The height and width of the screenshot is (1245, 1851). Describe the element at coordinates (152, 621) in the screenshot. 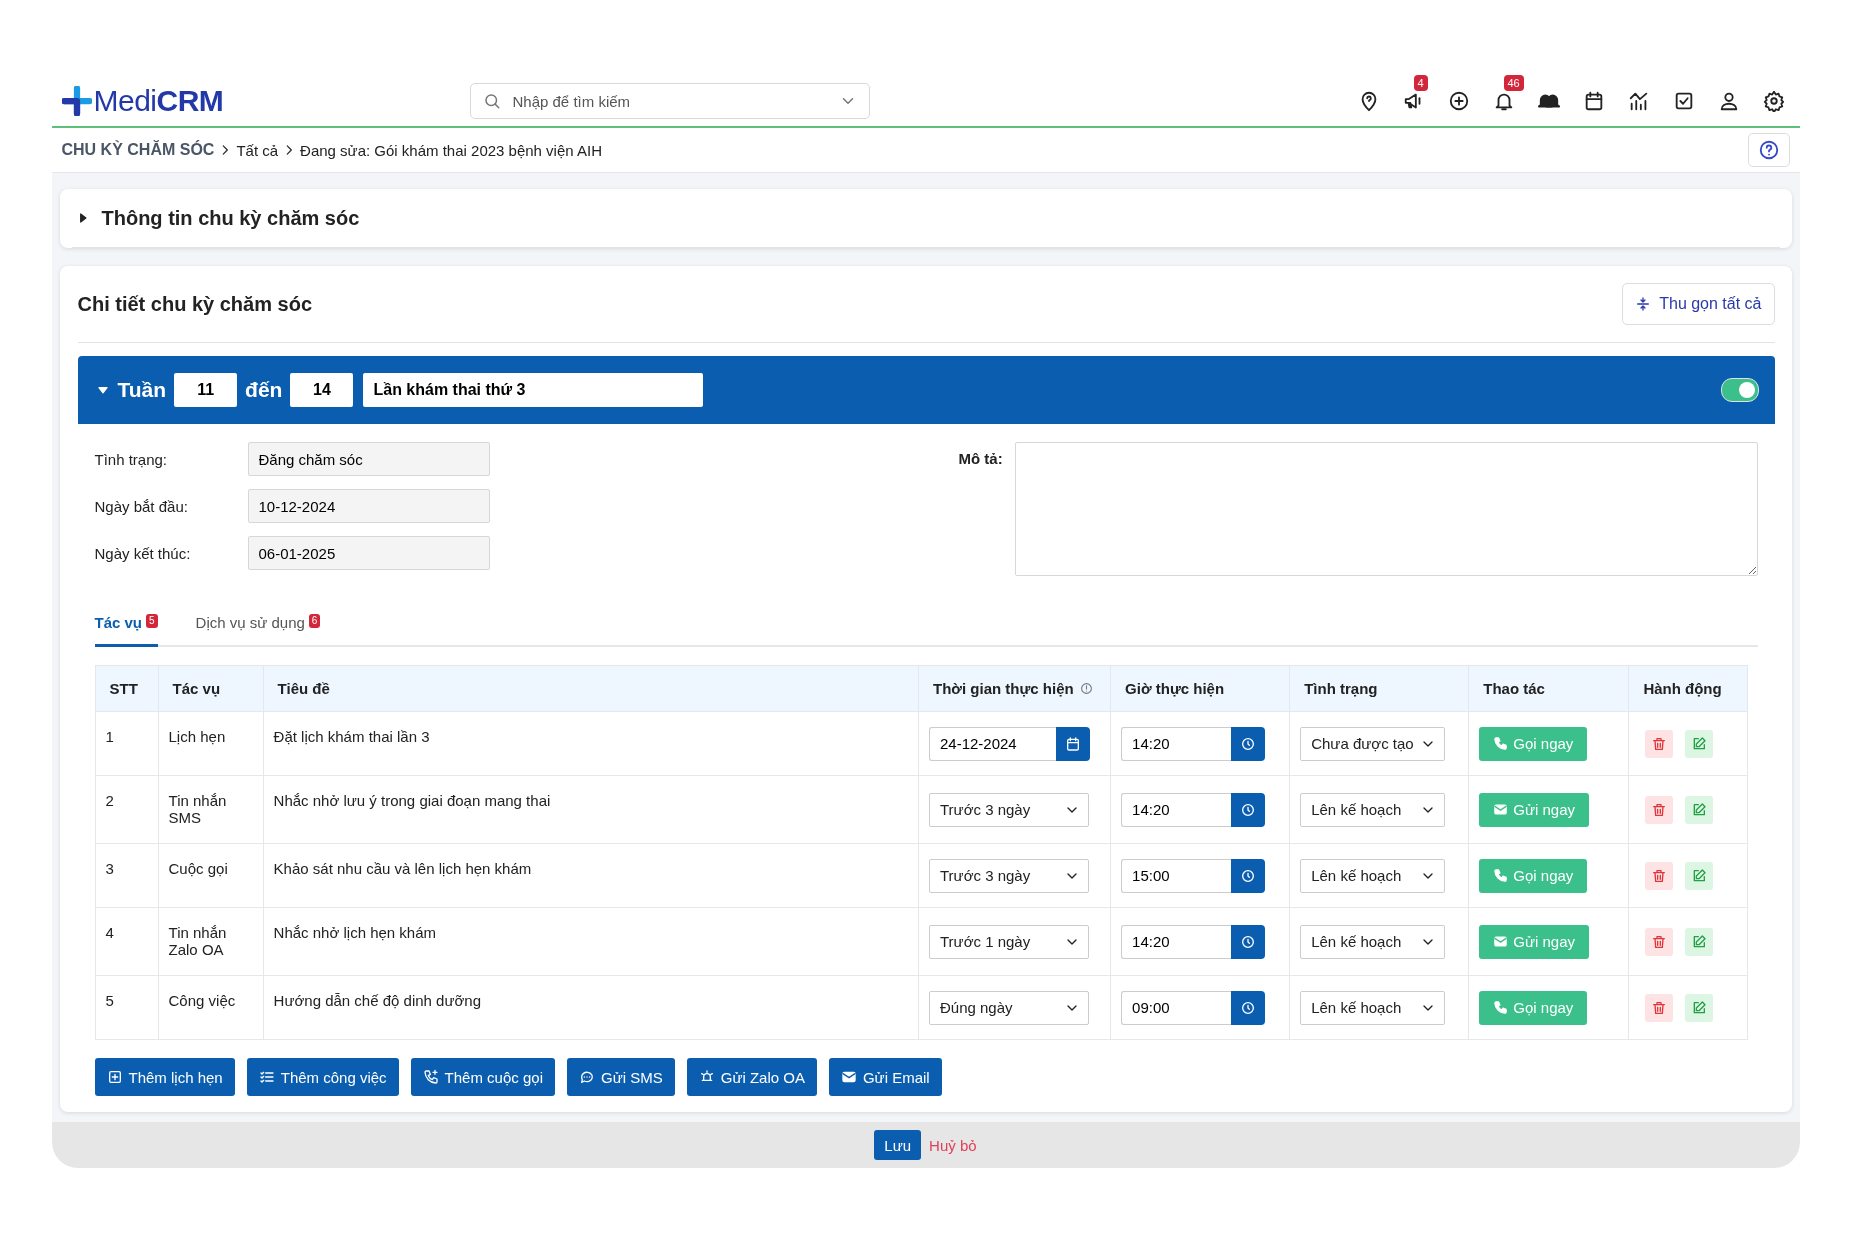

I see `count-badge: 5` at that location.